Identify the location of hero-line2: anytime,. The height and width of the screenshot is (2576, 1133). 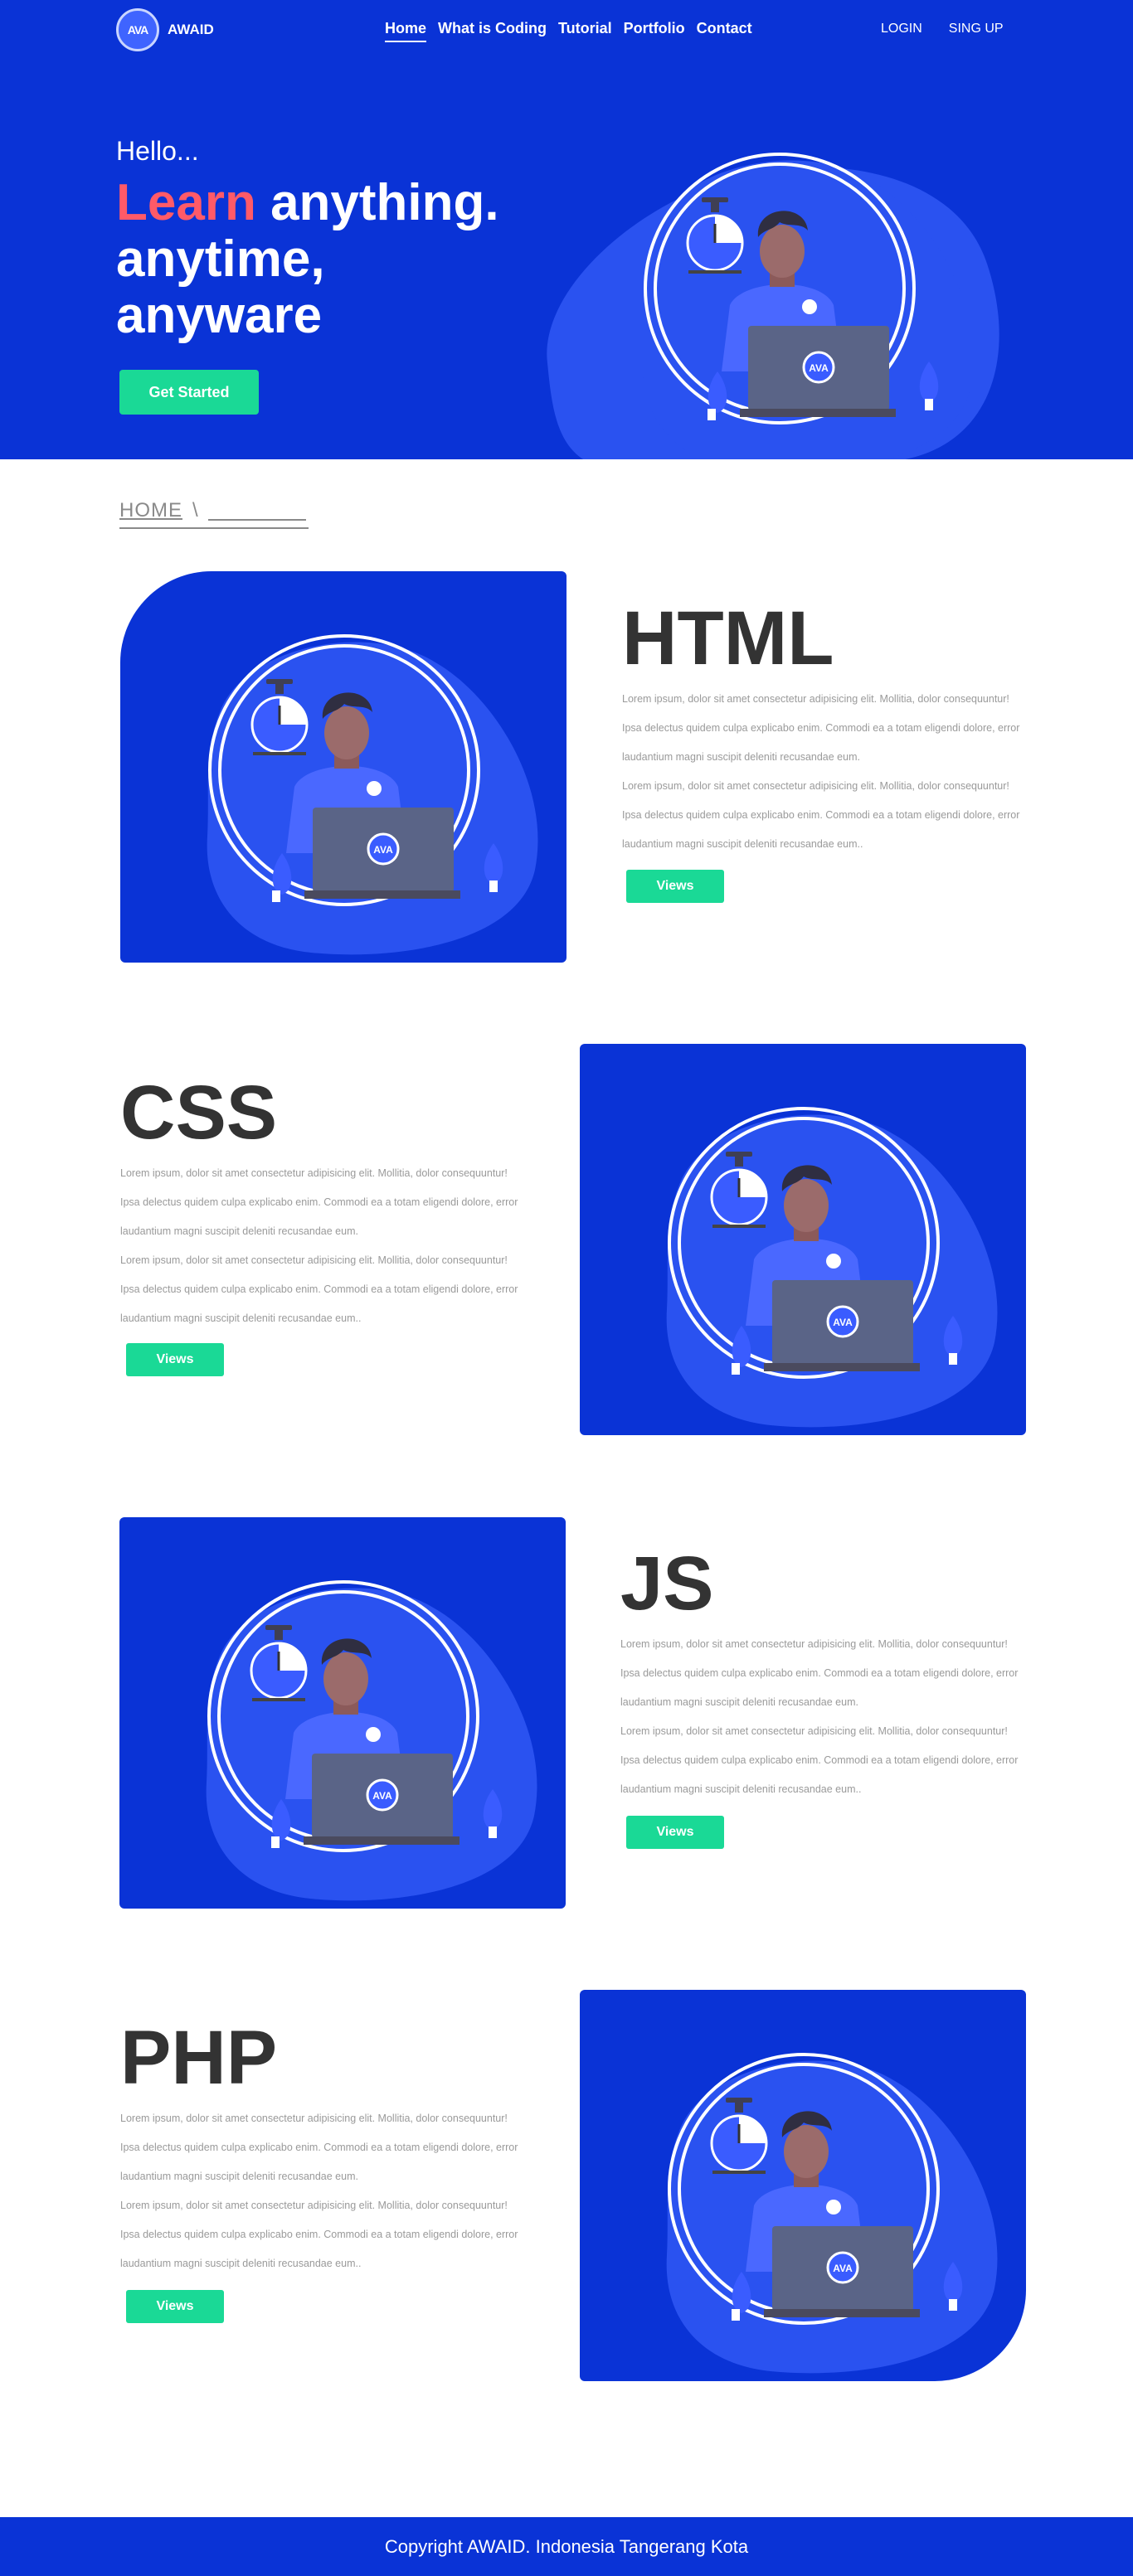
(221, 259).